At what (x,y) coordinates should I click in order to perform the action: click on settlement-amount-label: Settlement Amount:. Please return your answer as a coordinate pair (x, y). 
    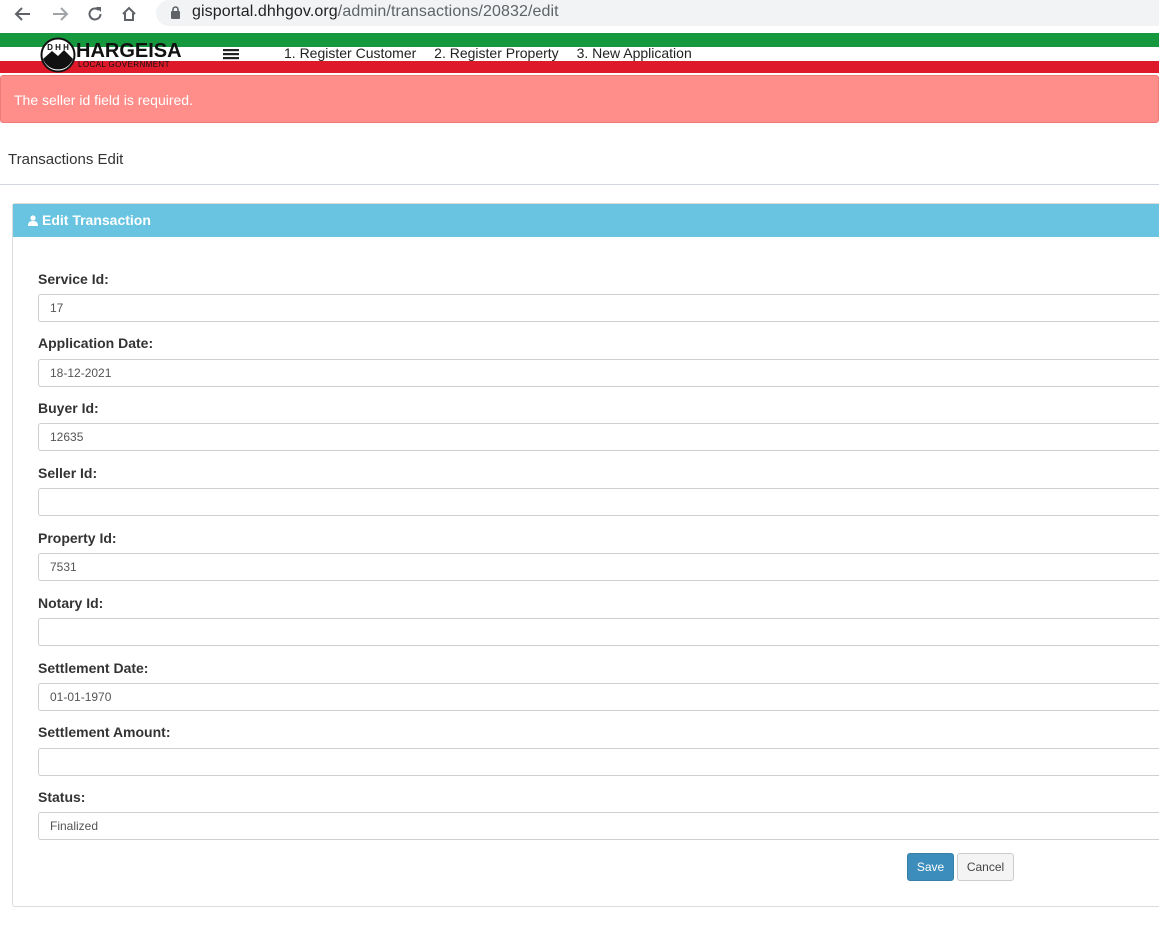
    Looking at the image, I should click on (104, 732).